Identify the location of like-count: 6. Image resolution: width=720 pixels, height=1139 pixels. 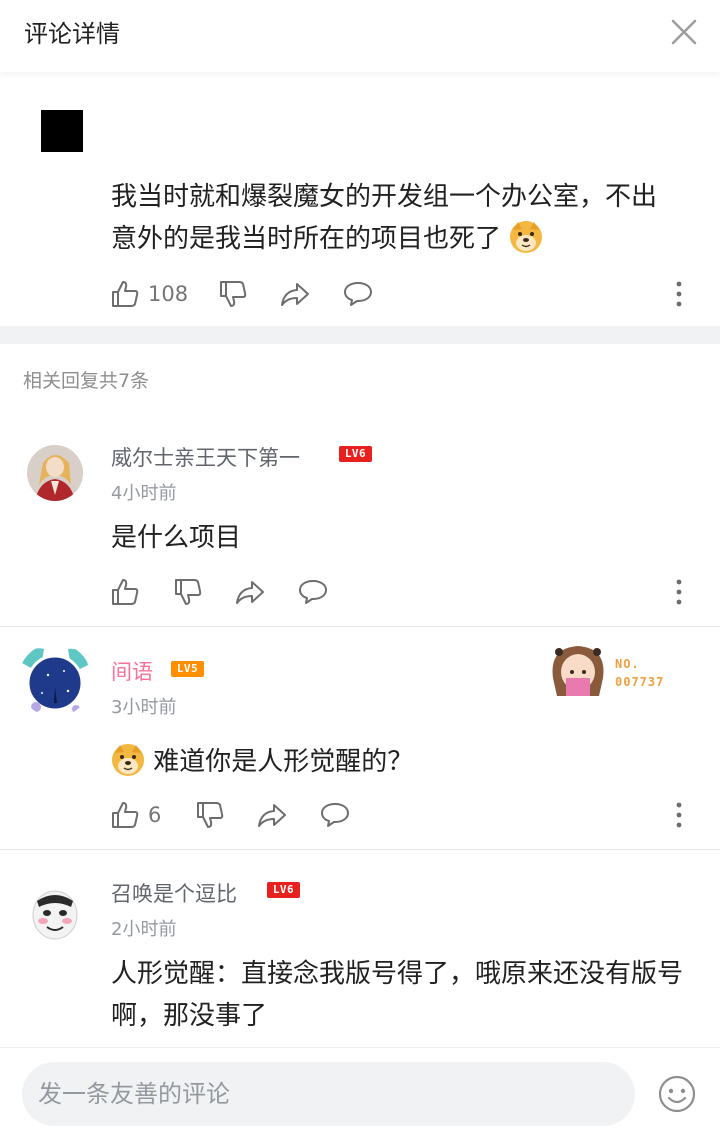
(155, 815).